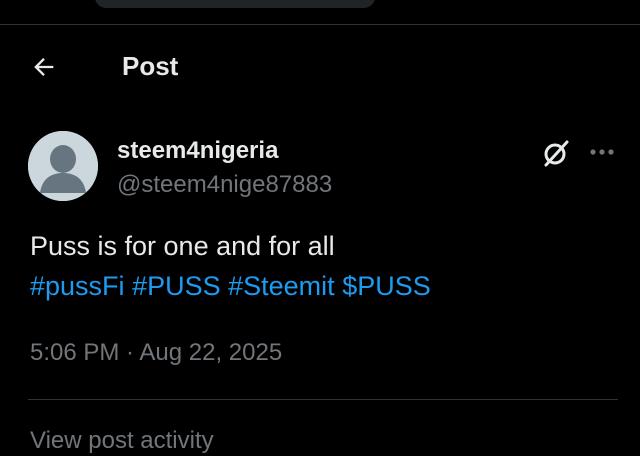 This screenshot has height=456, width=640. What do you see at coordinates (224, 185) in the screenshot?
I see `author-handle: @steem4nige87883` at bounding box center [224, 185].